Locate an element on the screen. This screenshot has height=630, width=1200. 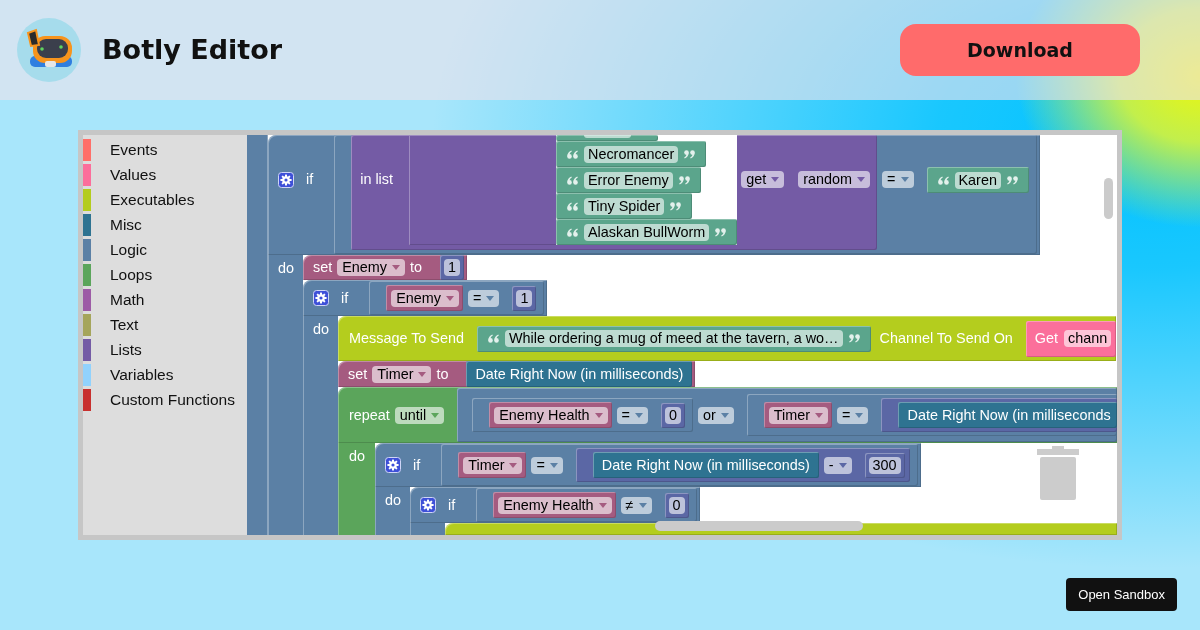
if-block: if in list Necromancer Error Enemy Tiny Spider Alaskan BullWorm get random = Karen is located at coordinates (654, 195).